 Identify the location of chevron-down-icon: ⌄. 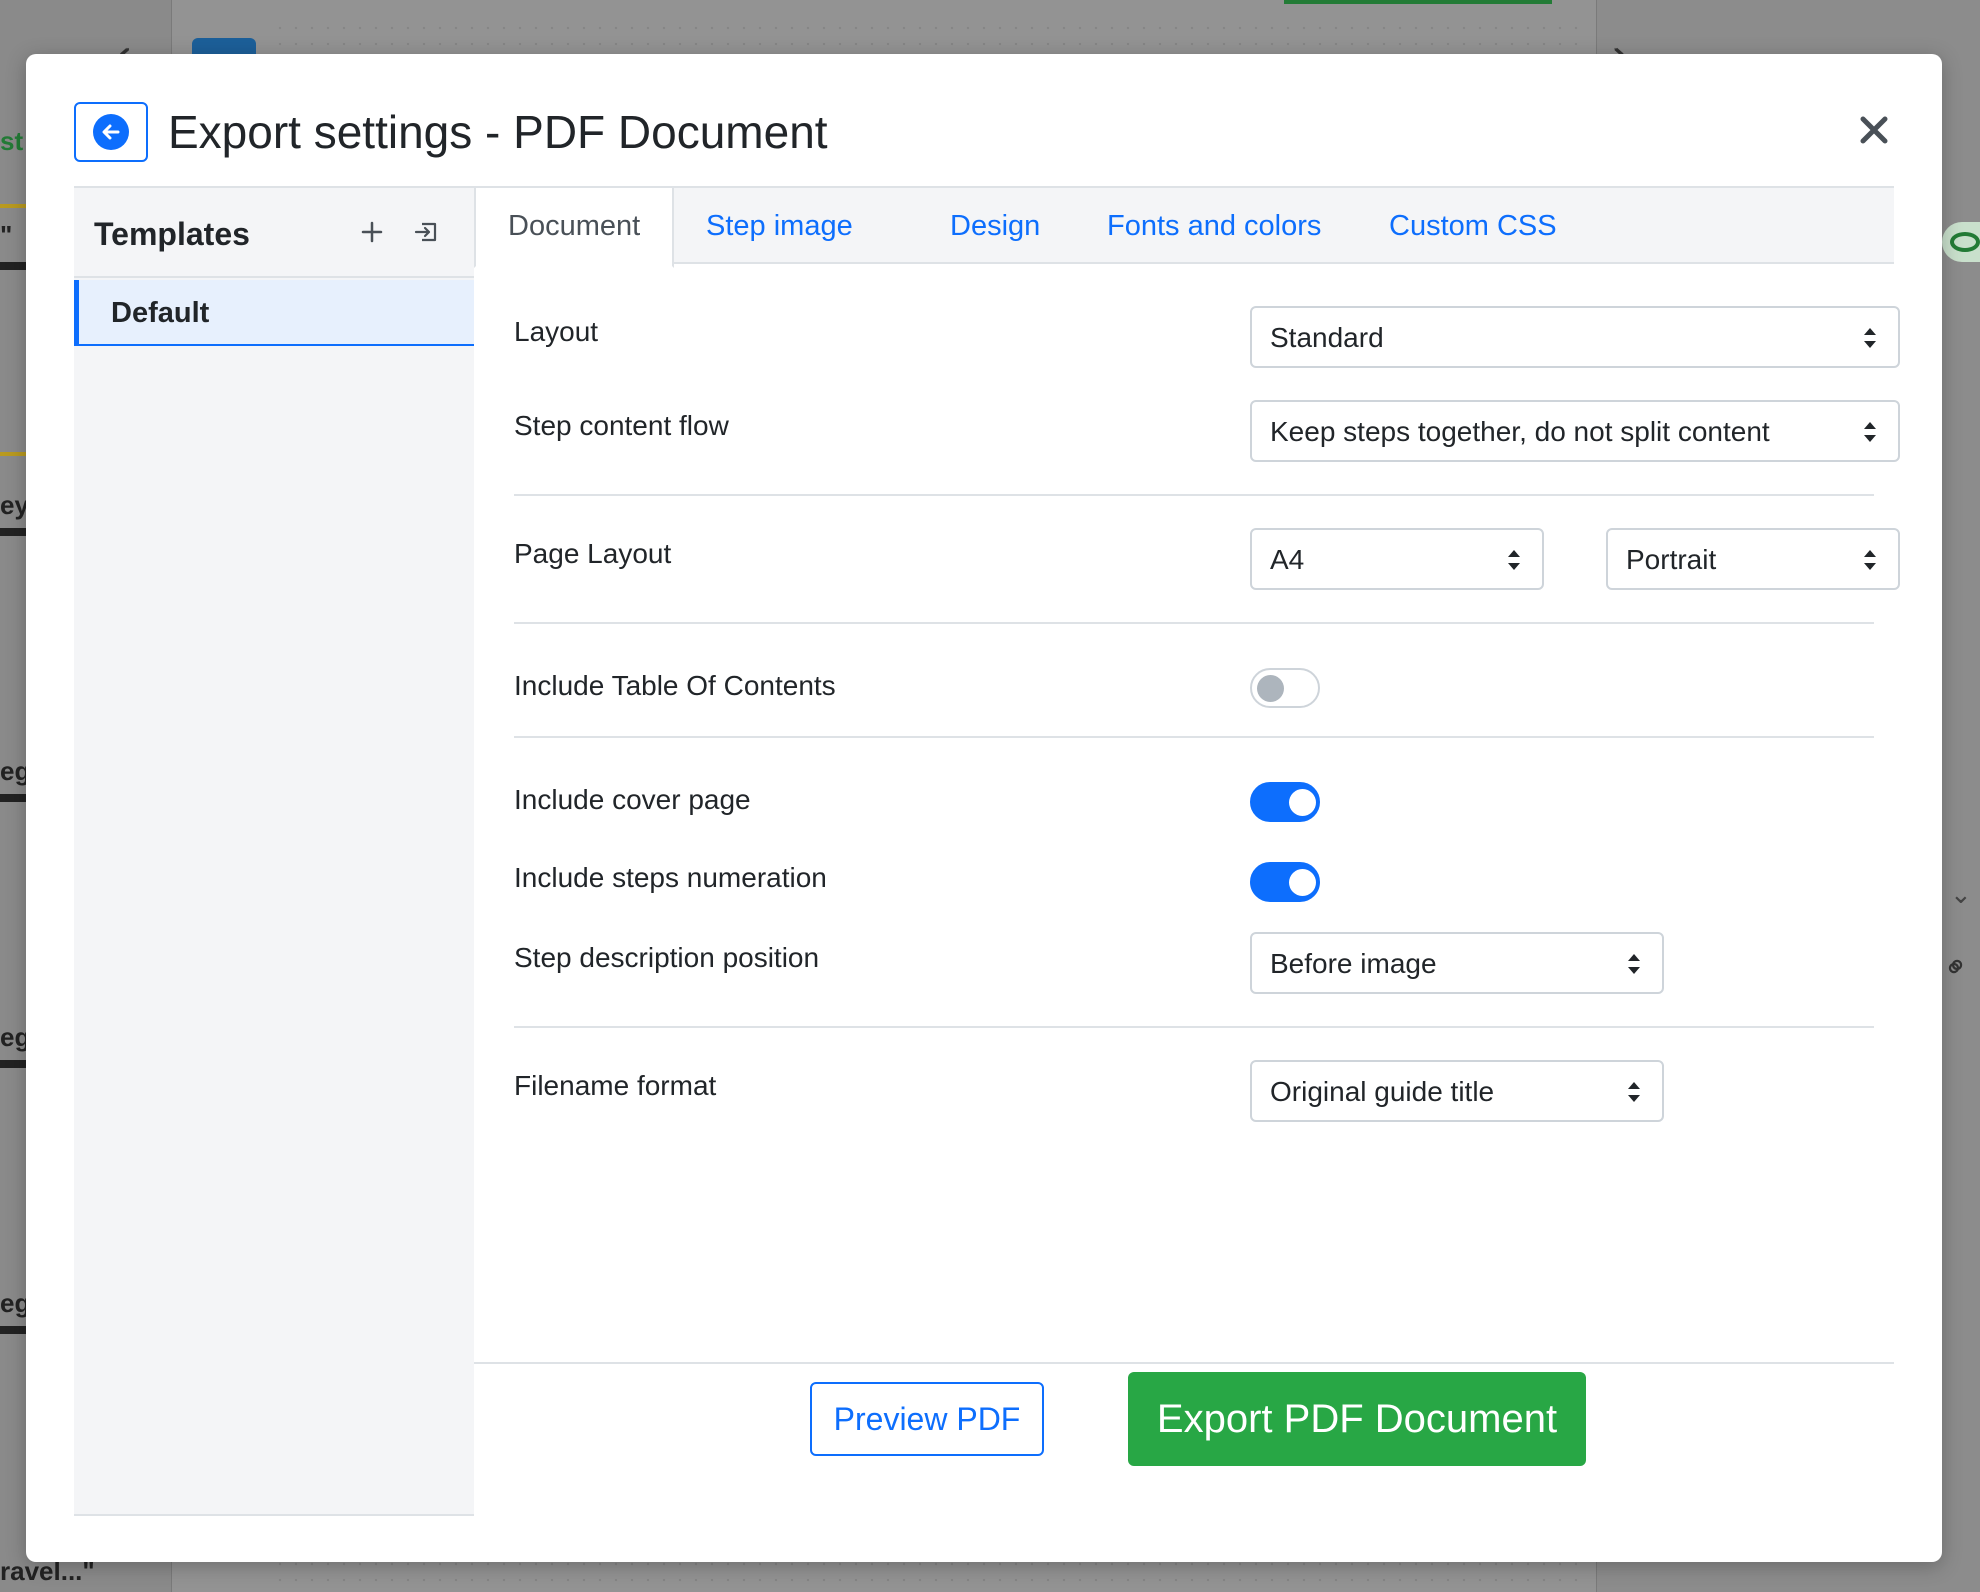
(1961, 895).